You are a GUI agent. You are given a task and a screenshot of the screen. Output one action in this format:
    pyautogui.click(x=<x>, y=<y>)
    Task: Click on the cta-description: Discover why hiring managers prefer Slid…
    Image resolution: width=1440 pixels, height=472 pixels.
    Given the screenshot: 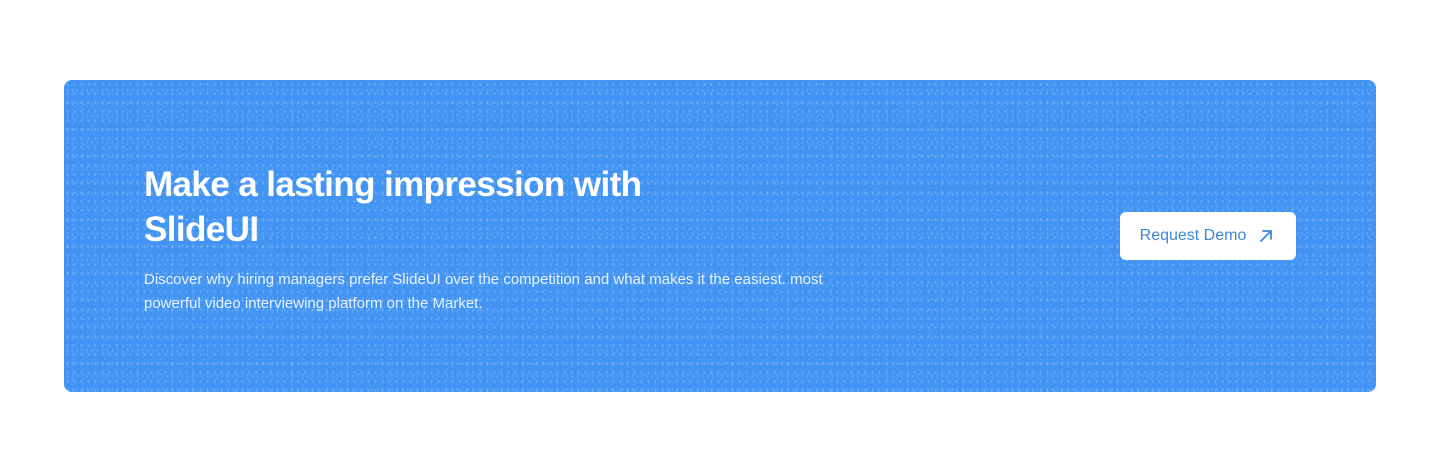 What is the action you would take?
    pyautogui.click(x=483, y=291)
    